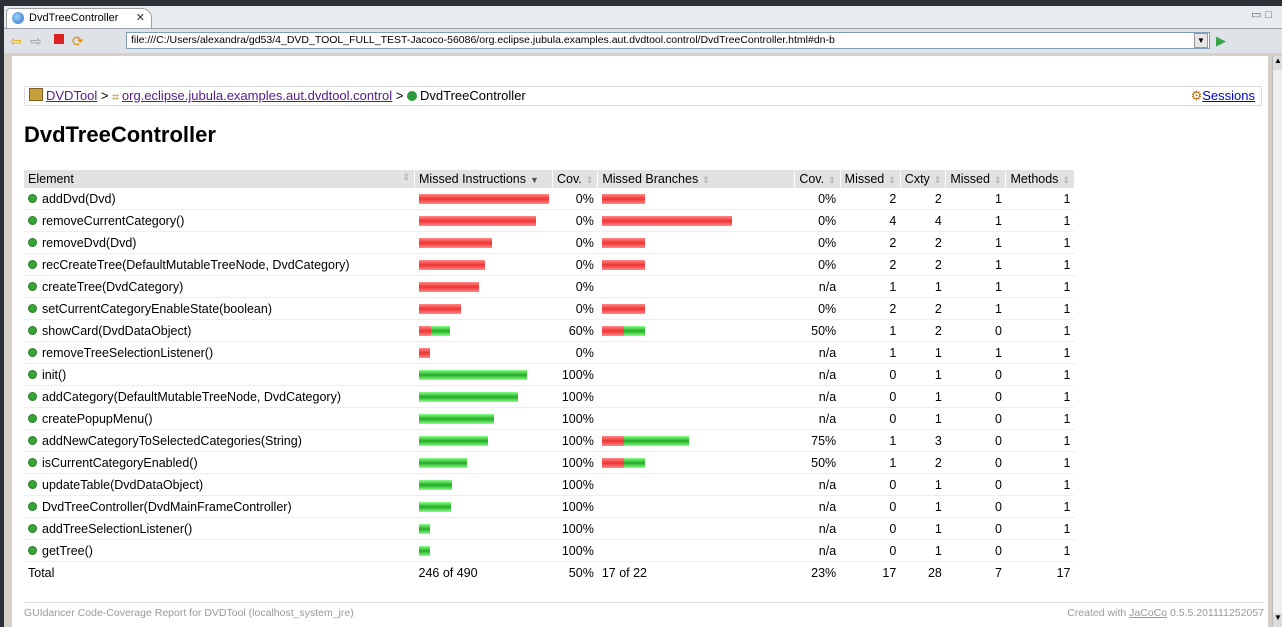 This screenshot has height=627, width=1282. What do you see at coordinates (1258, 15) in the screenshot?
I see `minimize-icon: ▭` at bounding box center [1258, 15].